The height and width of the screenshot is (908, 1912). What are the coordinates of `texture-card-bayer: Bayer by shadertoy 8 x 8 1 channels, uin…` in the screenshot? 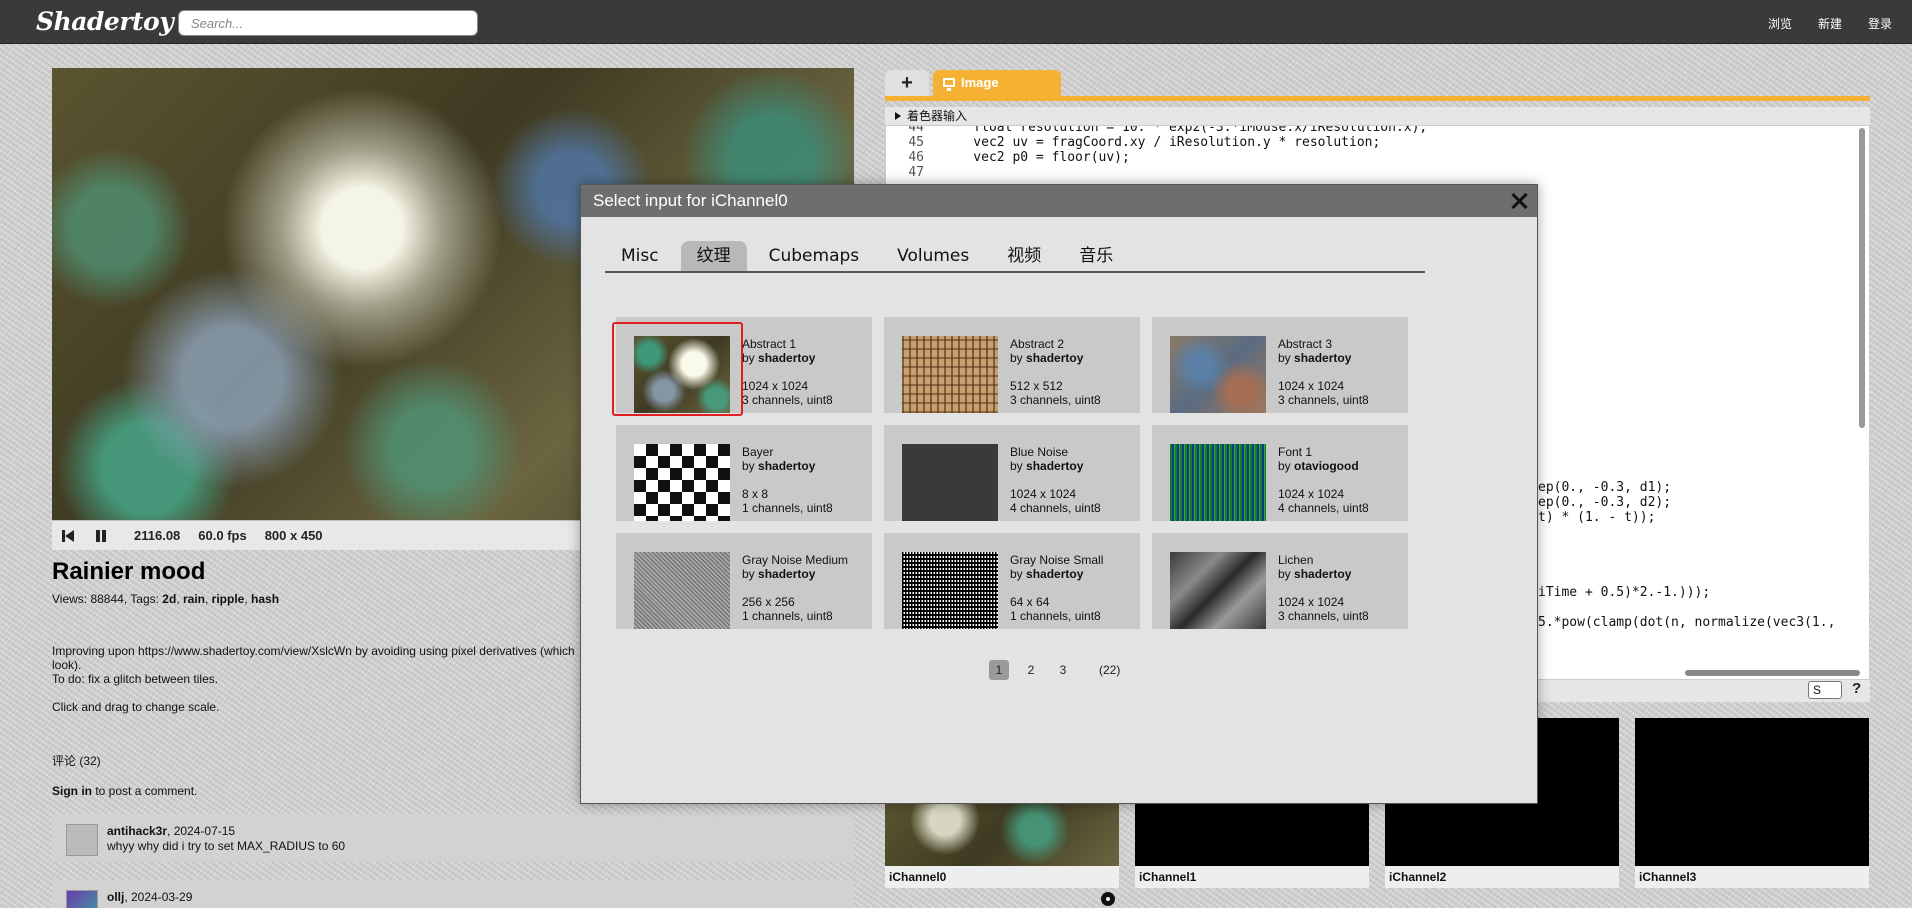 It's located at (744, 473).